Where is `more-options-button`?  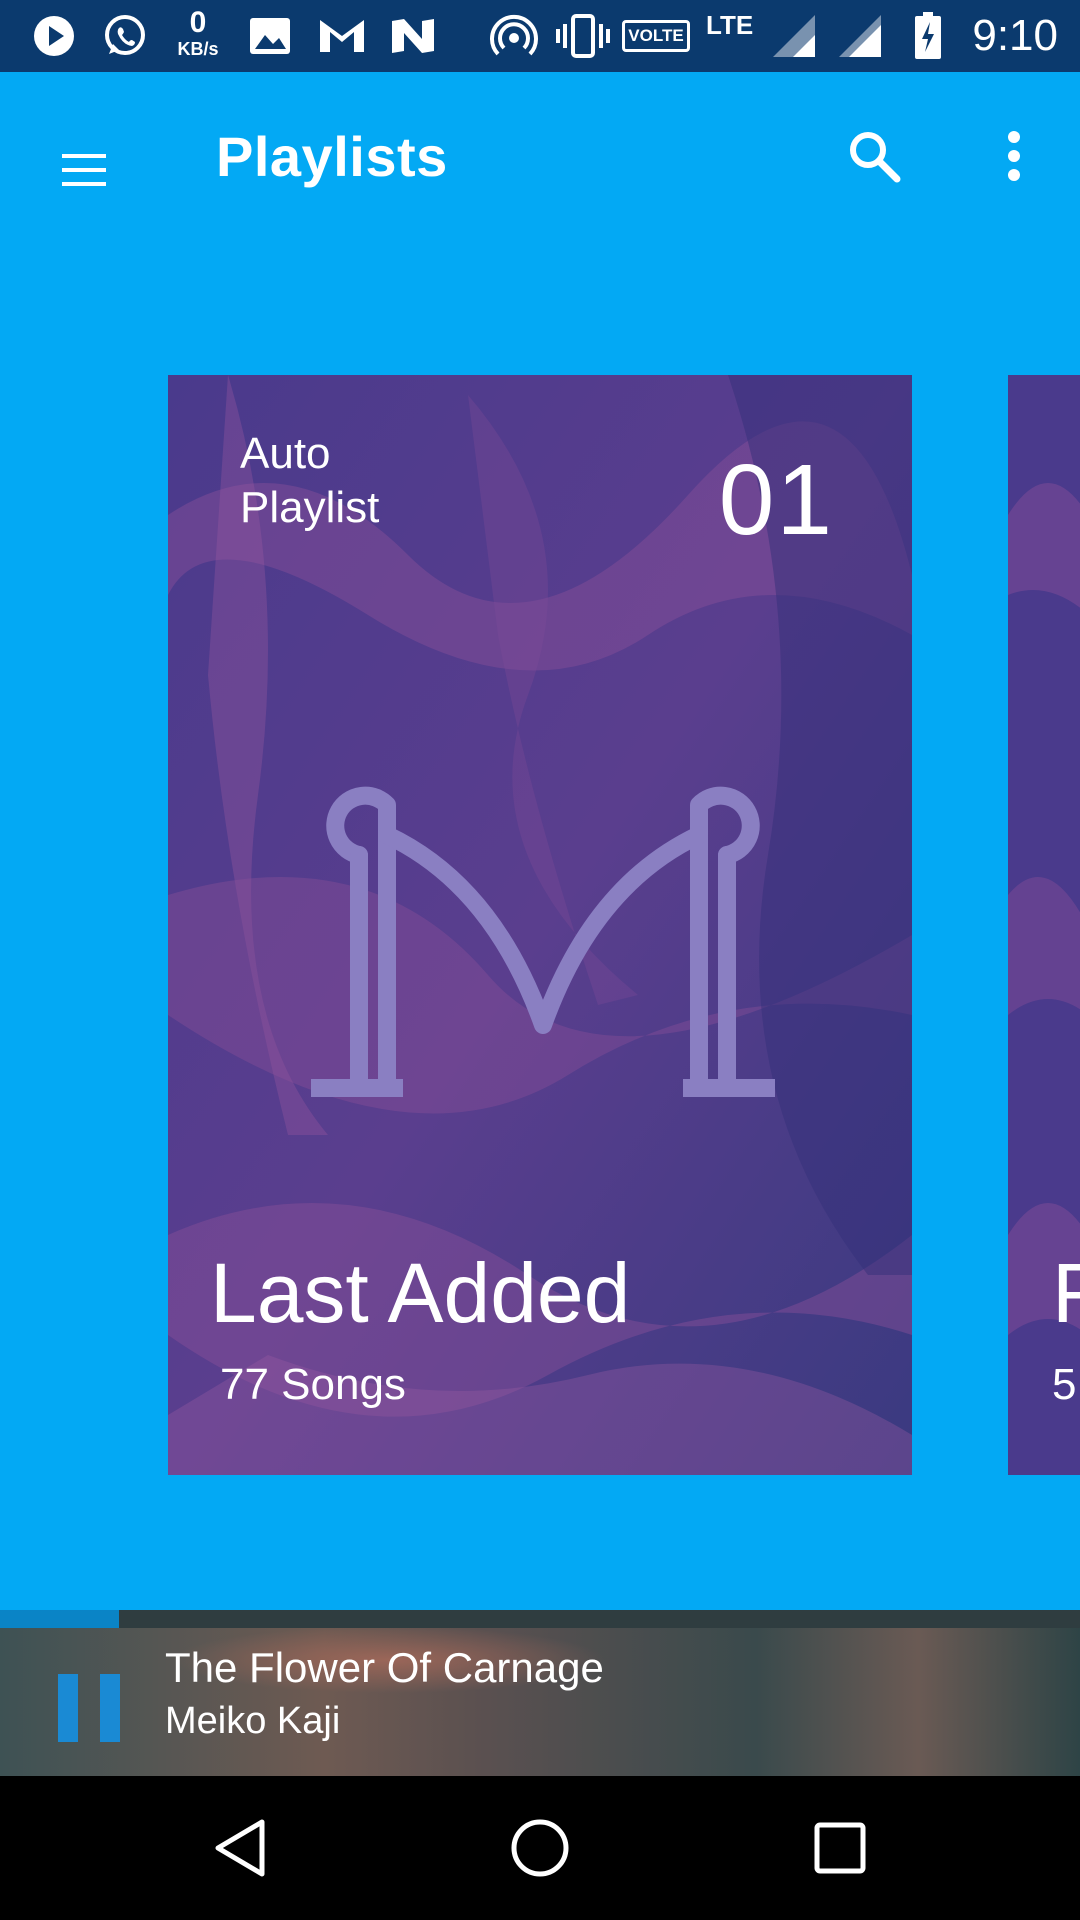 more-options-button is located at coordinates (1014, 156).